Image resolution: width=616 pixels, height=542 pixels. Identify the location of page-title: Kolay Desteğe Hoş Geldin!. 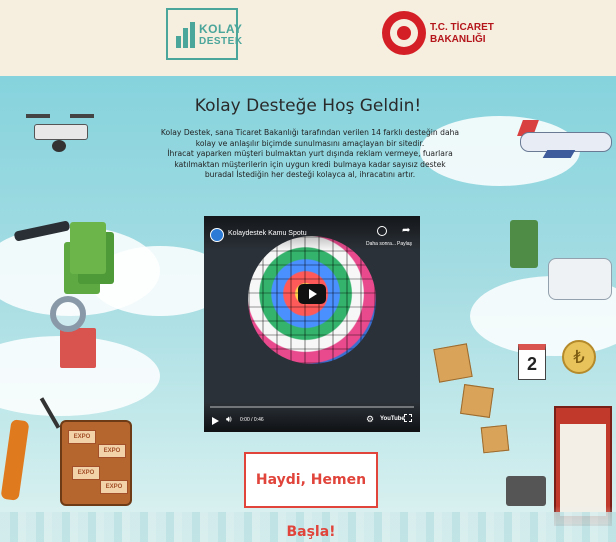
(308, 106).